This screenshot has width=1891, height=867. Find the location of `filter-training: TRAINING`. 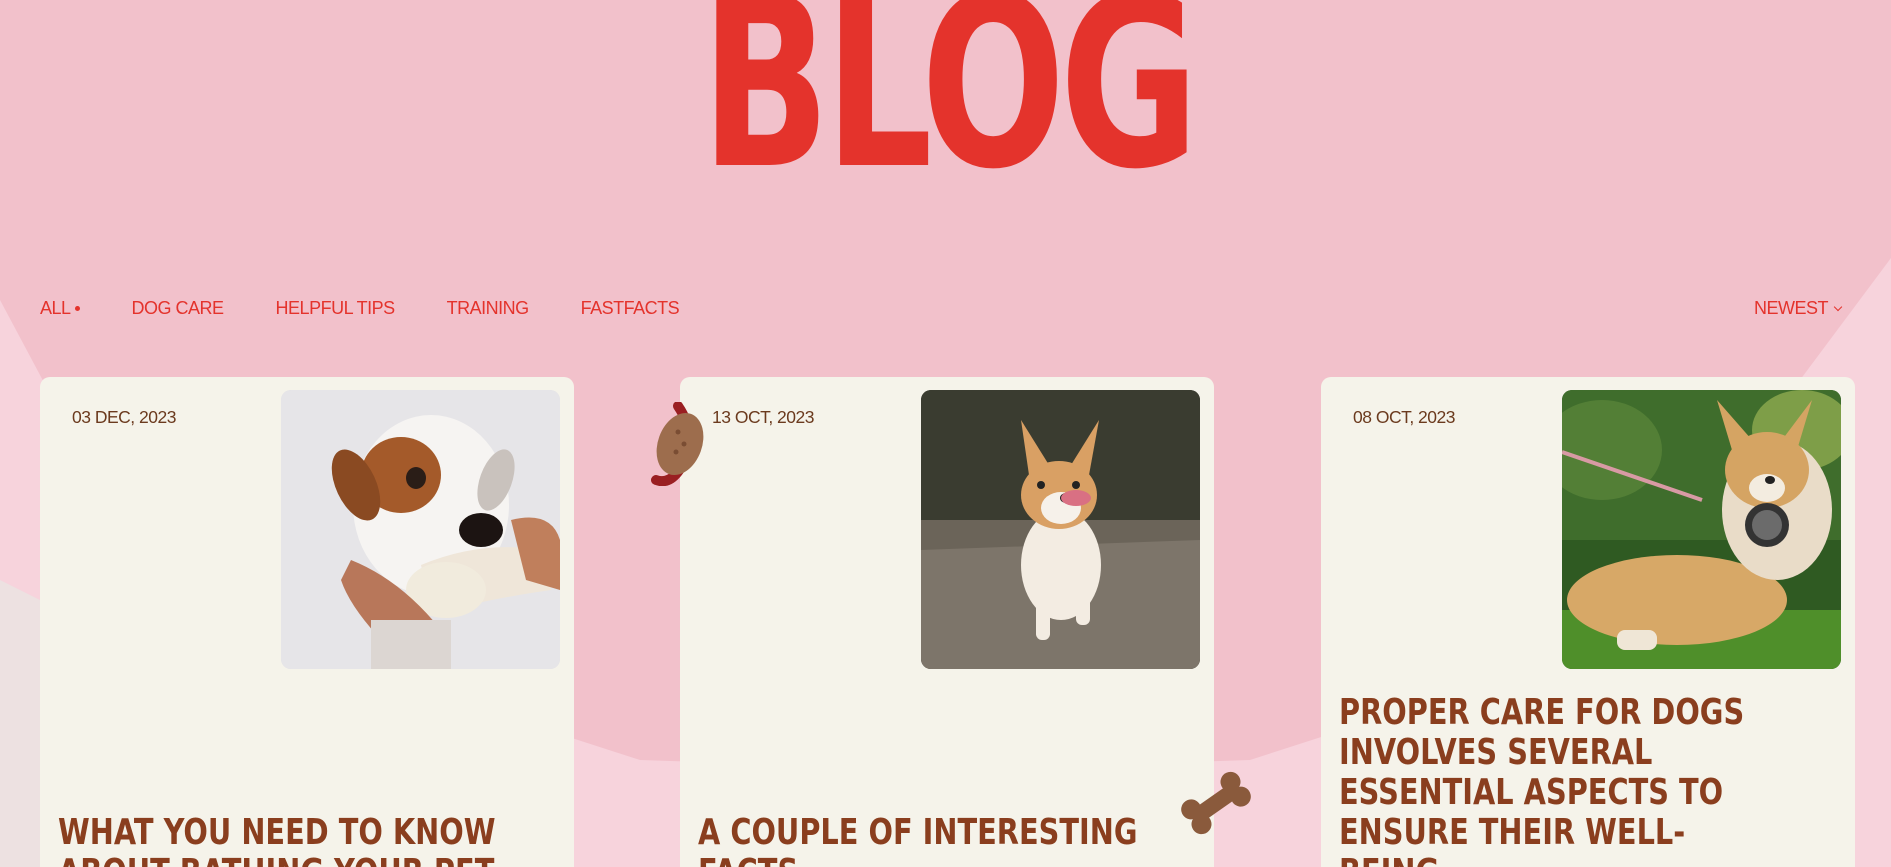

filter-training: TRAINING is located at coordinates (488, 308).